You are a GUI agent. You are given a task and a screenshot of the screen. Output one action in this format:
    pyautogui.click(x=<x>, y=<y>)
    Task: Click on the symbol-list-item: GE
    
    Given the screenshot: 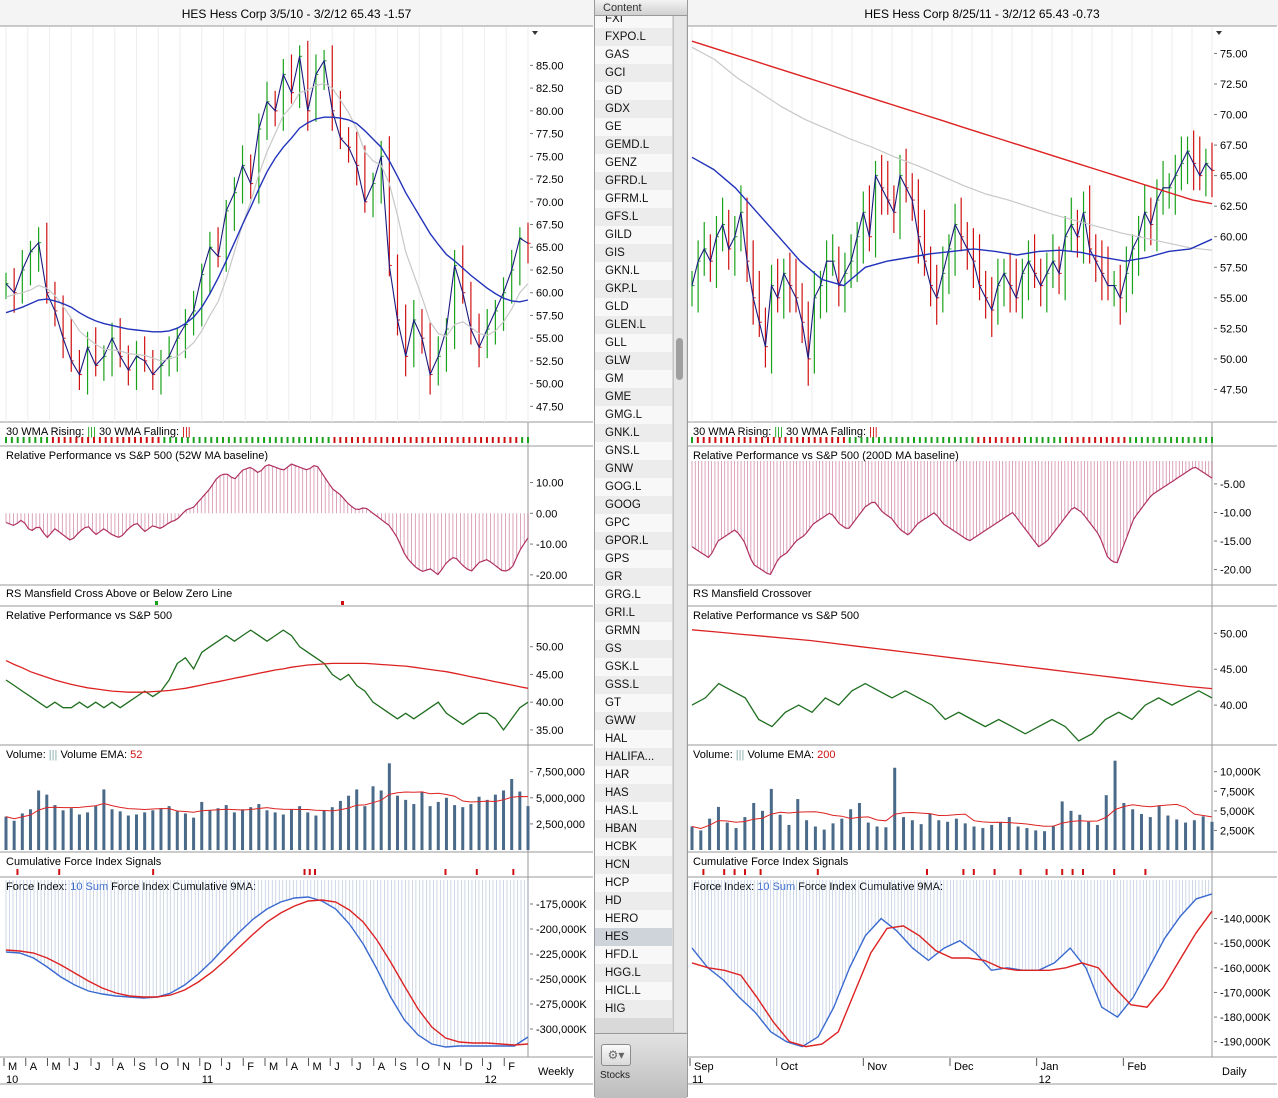 What is the action you would take?
    pyautogui.click(x=633, y=127)
    